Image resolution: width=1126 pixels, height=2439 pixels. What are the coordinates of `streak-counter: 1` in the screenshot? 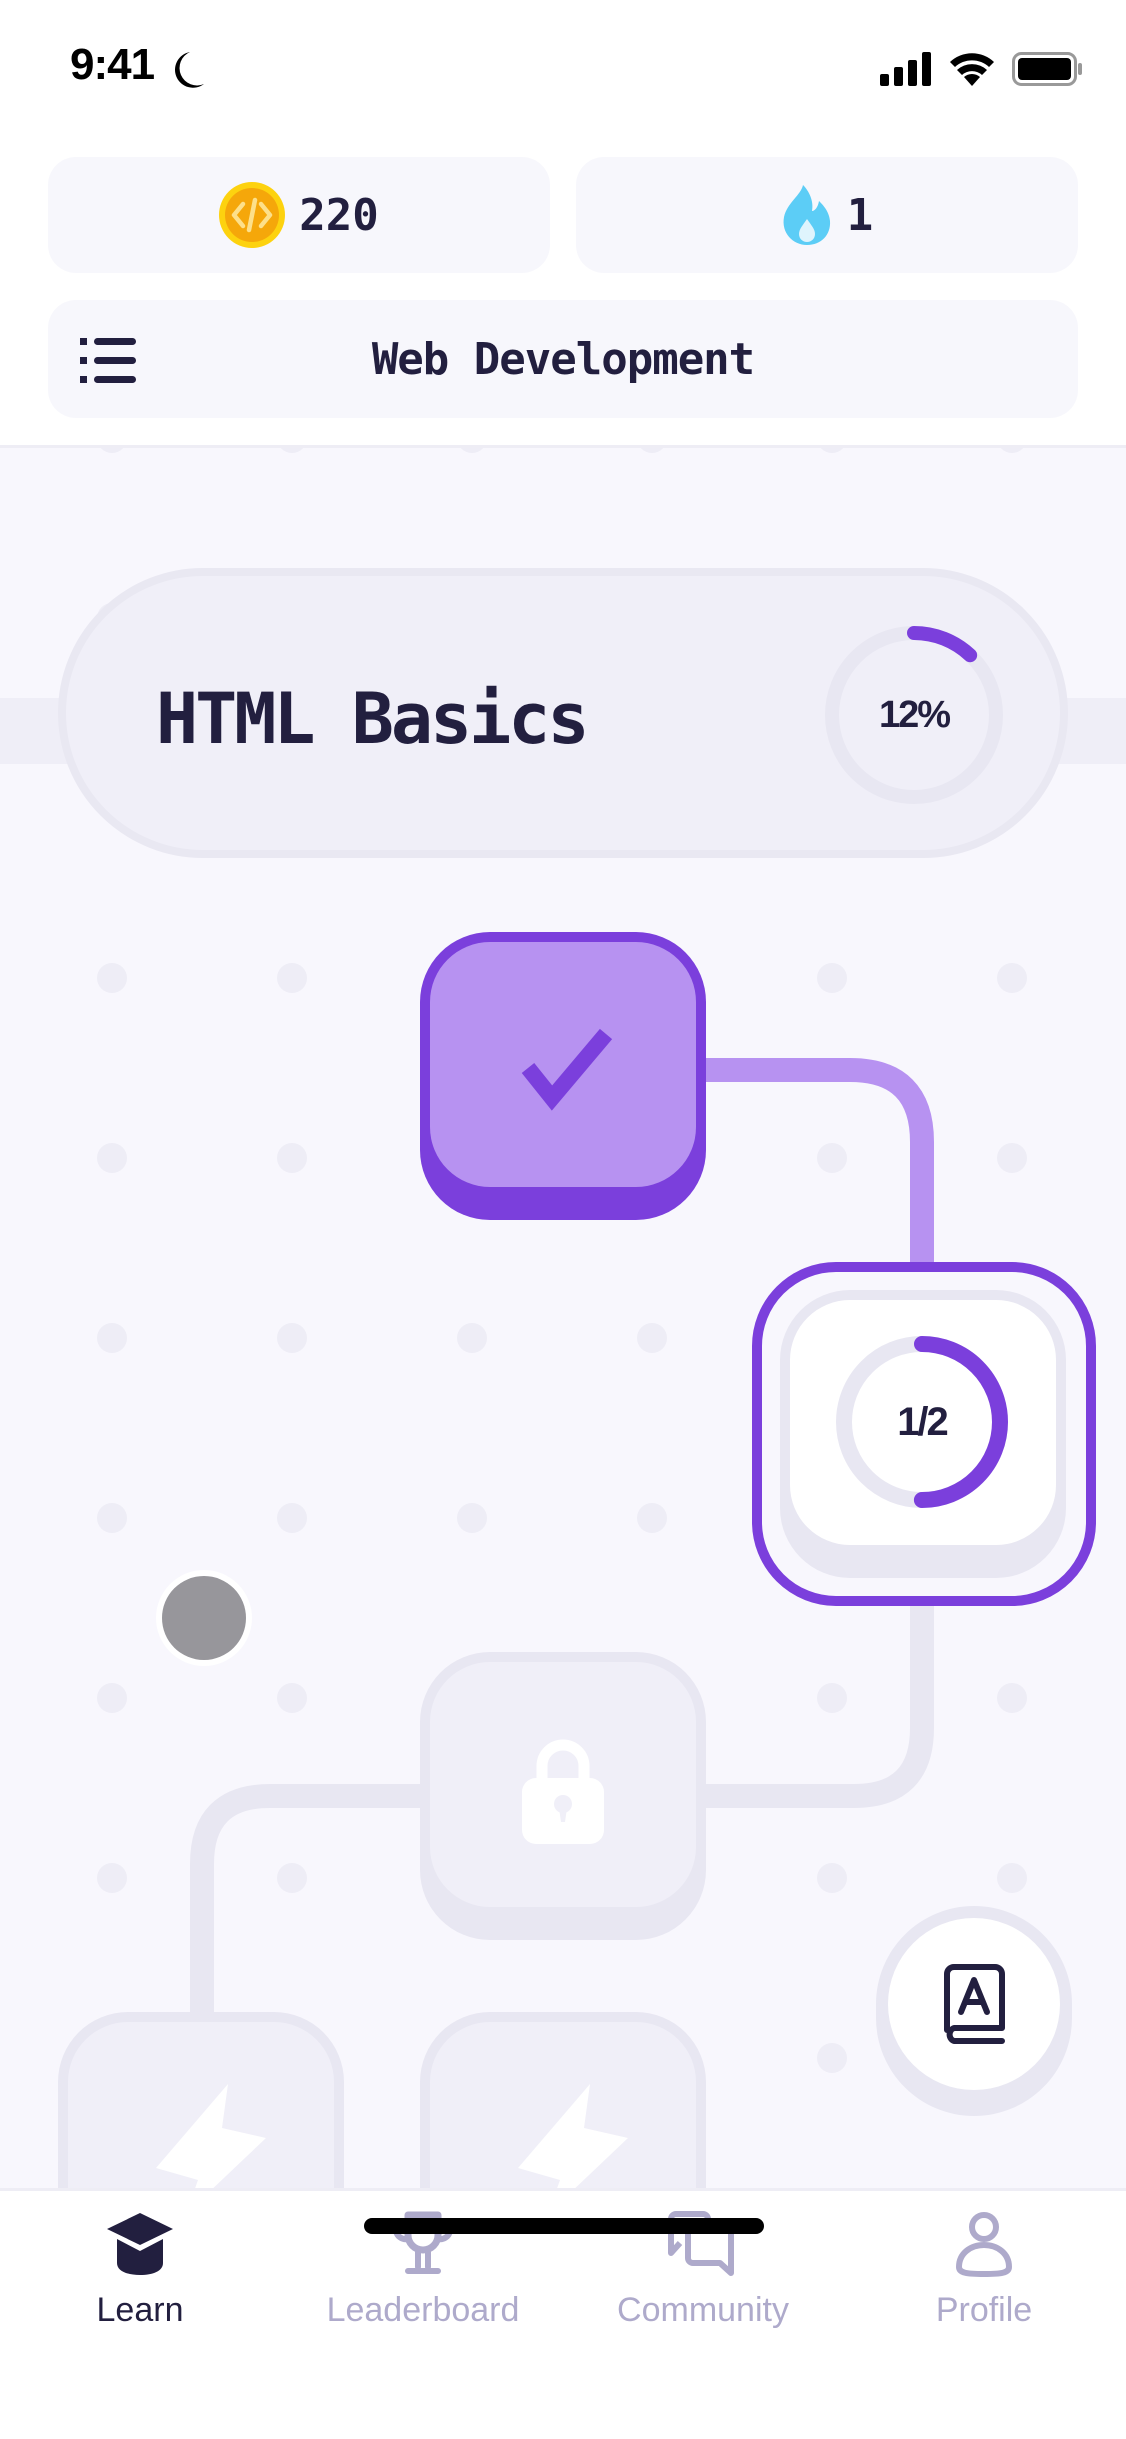 It's located at (827, 215).